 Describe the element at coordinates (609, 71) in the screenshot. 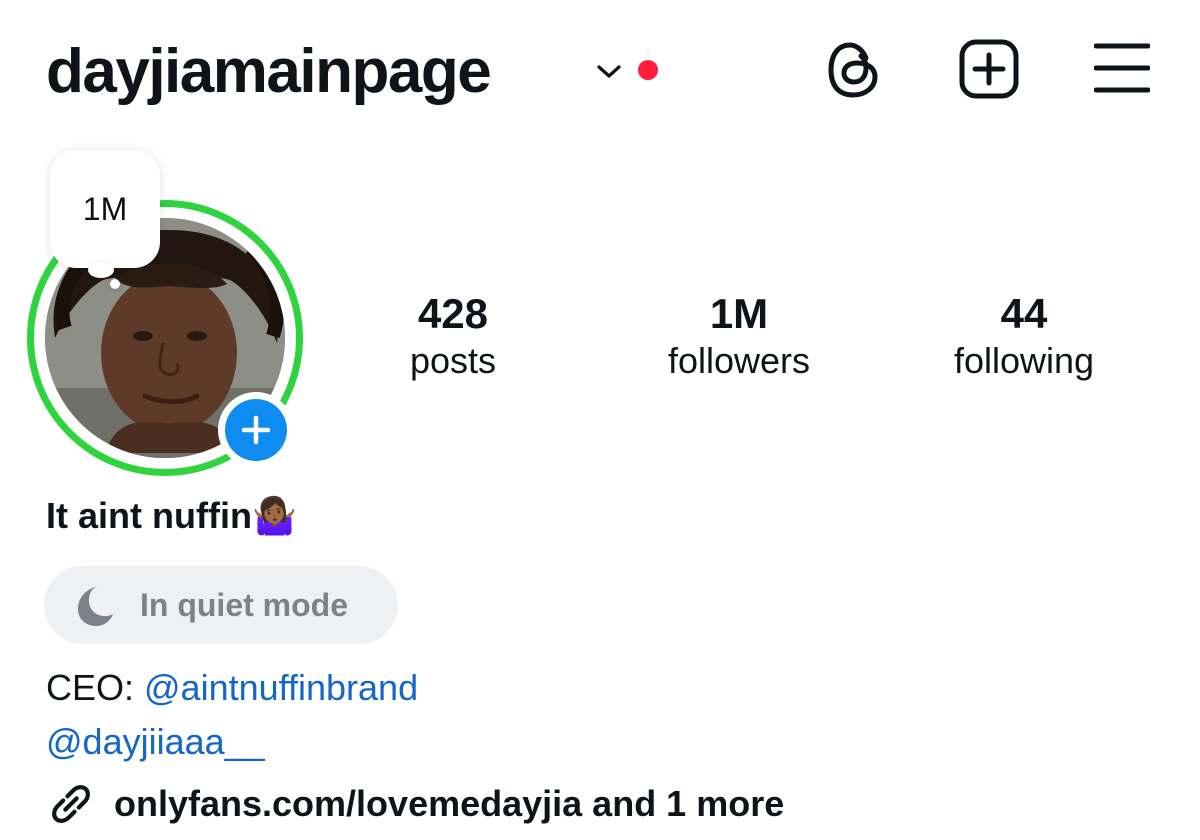

I see `chevron-down-icon` at that location.